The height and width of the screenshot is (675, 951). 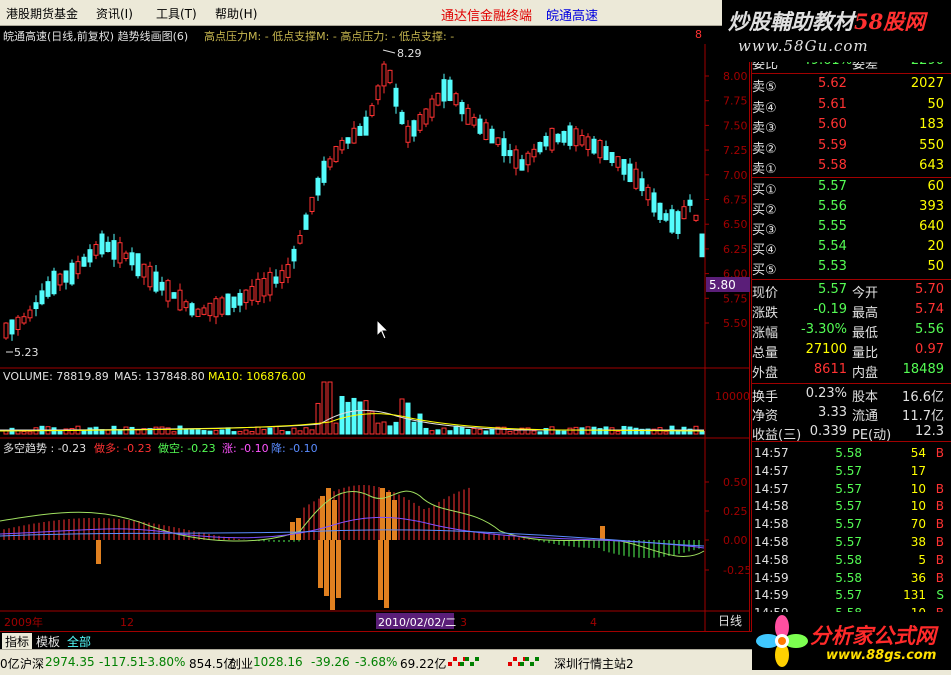 What do you see at coordinates (236, 13) in the screenshot?
I see `menu-item-help: 帮助(H)` at bounding box center [236, 13].